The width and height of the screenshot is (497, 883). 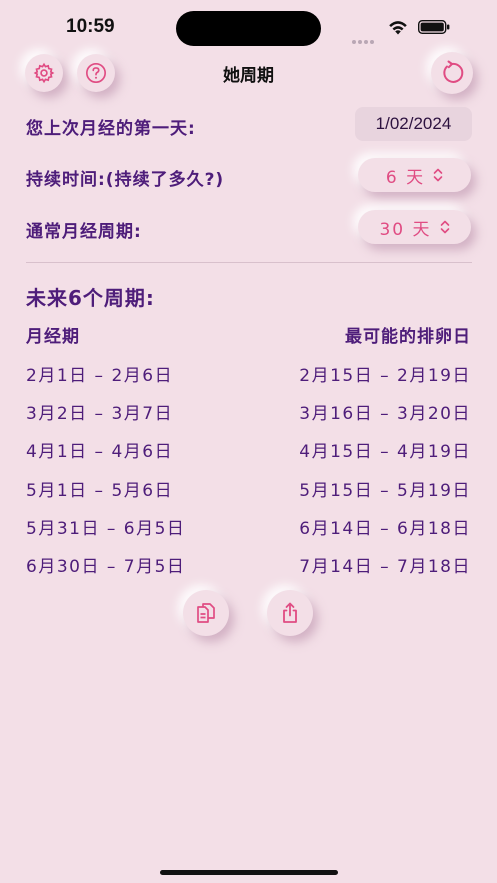 What do you see at coordinates (90, 298) in the screenshot?
I see `forecast-title: 未来6个周期:` at bounding box center [90, 298].